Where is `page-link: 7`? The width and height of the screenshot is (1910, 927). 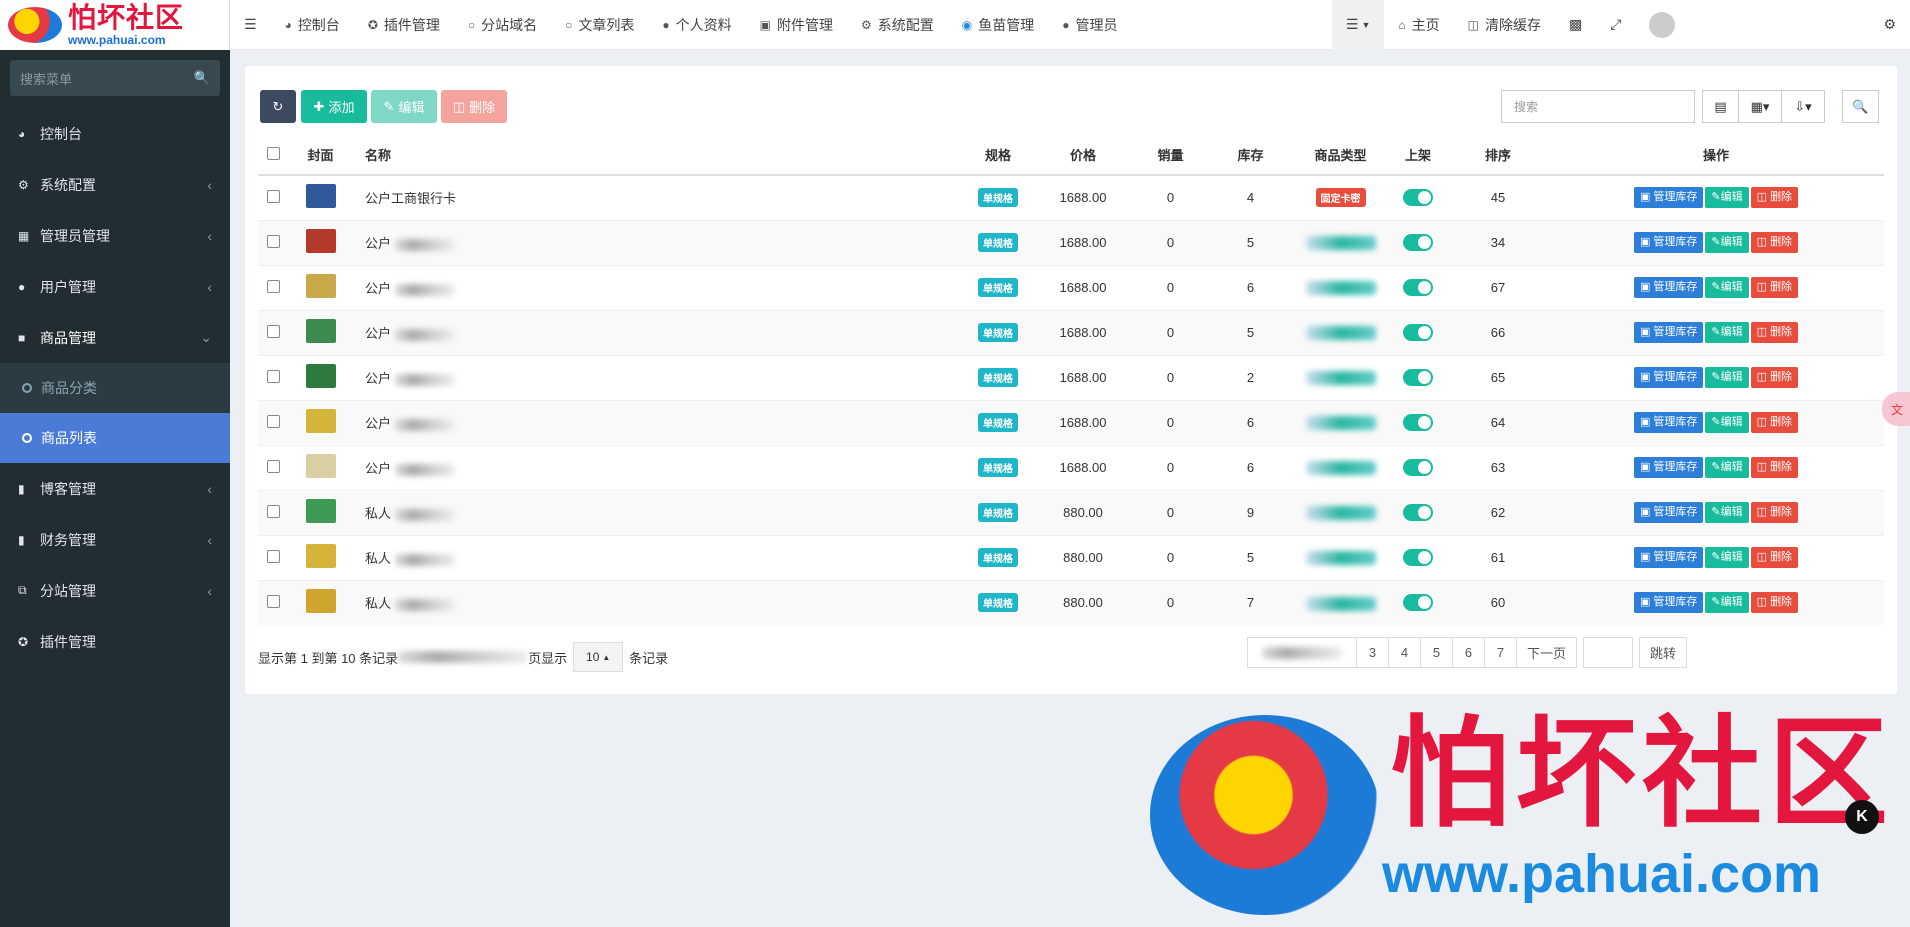 page-link: 7 is located at coordinates (1500, 652).